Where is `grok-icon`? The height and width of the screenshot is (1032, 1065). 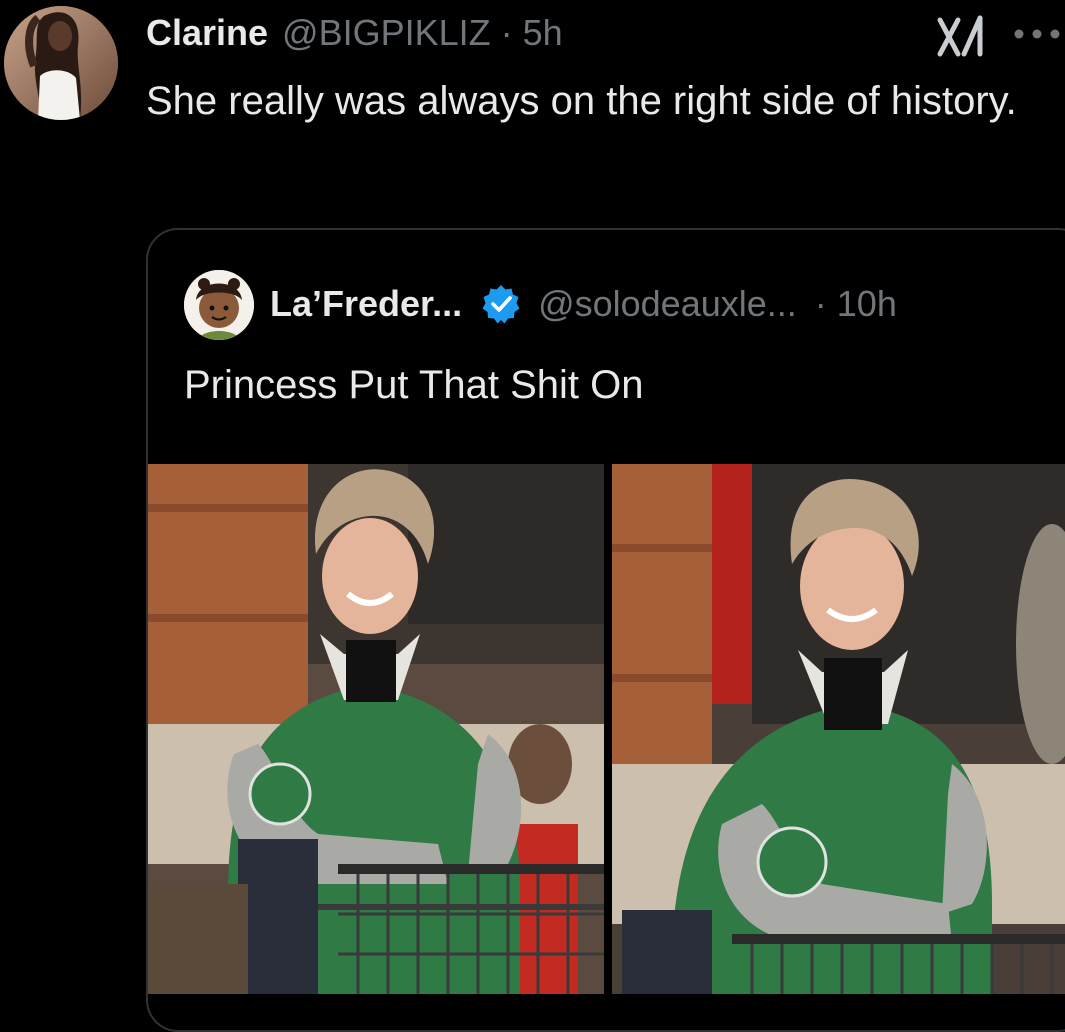
grok-icon is located at coordinates (962, 36).